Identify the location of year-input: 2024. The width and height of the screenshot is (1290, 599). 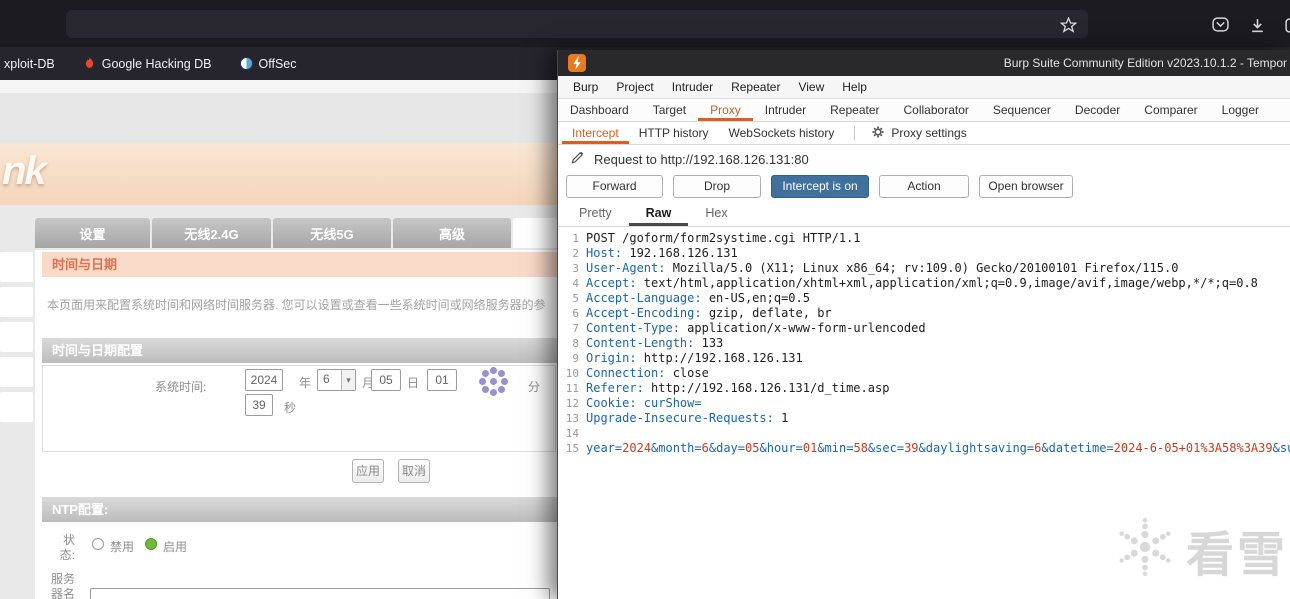
(264, 380).